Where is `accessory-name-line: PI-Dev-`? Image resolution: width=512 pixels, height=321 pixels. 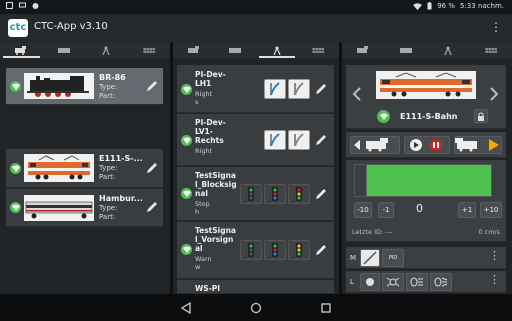
accessory-name-line: PI-Dev- is located at coordinates (210, 122).